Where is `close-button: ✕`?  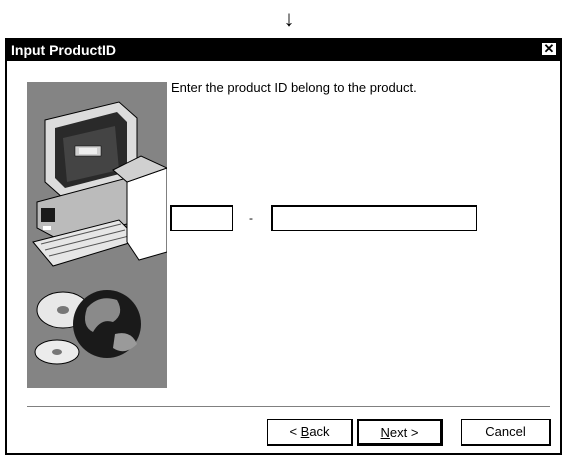
close-button: ✕ is located at coordinates (549, 49).